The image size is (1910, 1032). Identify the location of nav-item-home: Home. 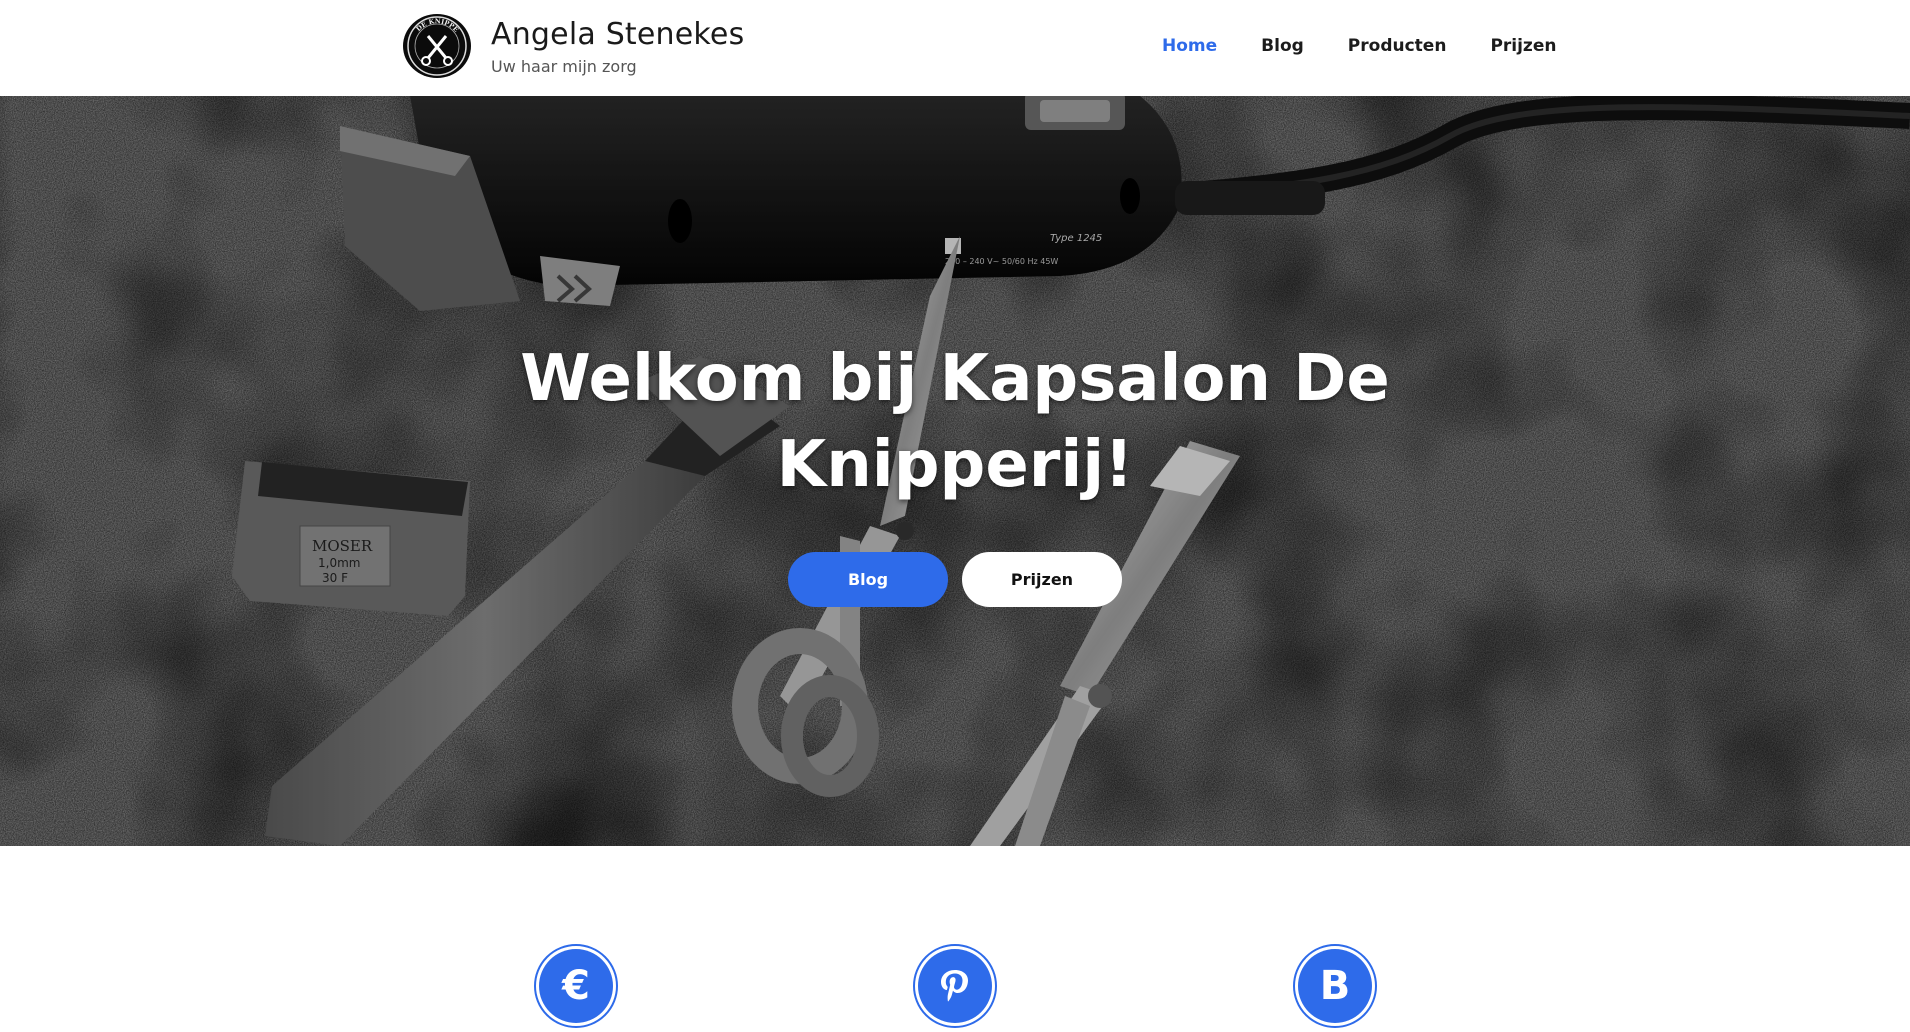
(1189, 46).